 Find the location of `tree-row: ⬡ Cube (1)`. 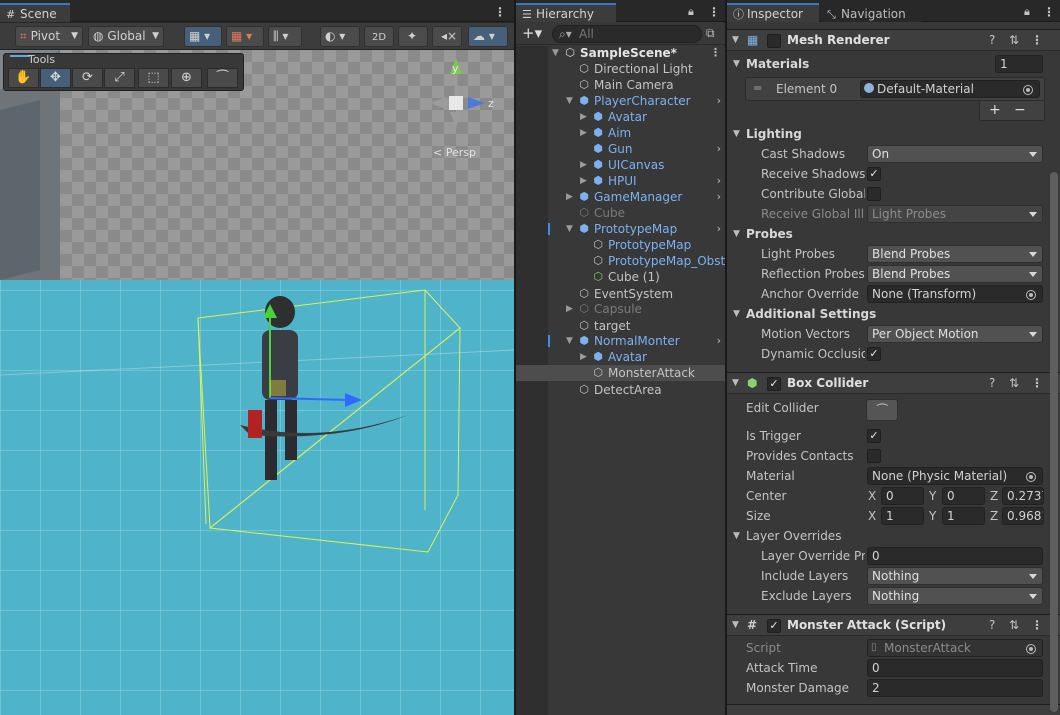

tree-row: ⬡ Cube (1) is located at coordinates (620, 277).